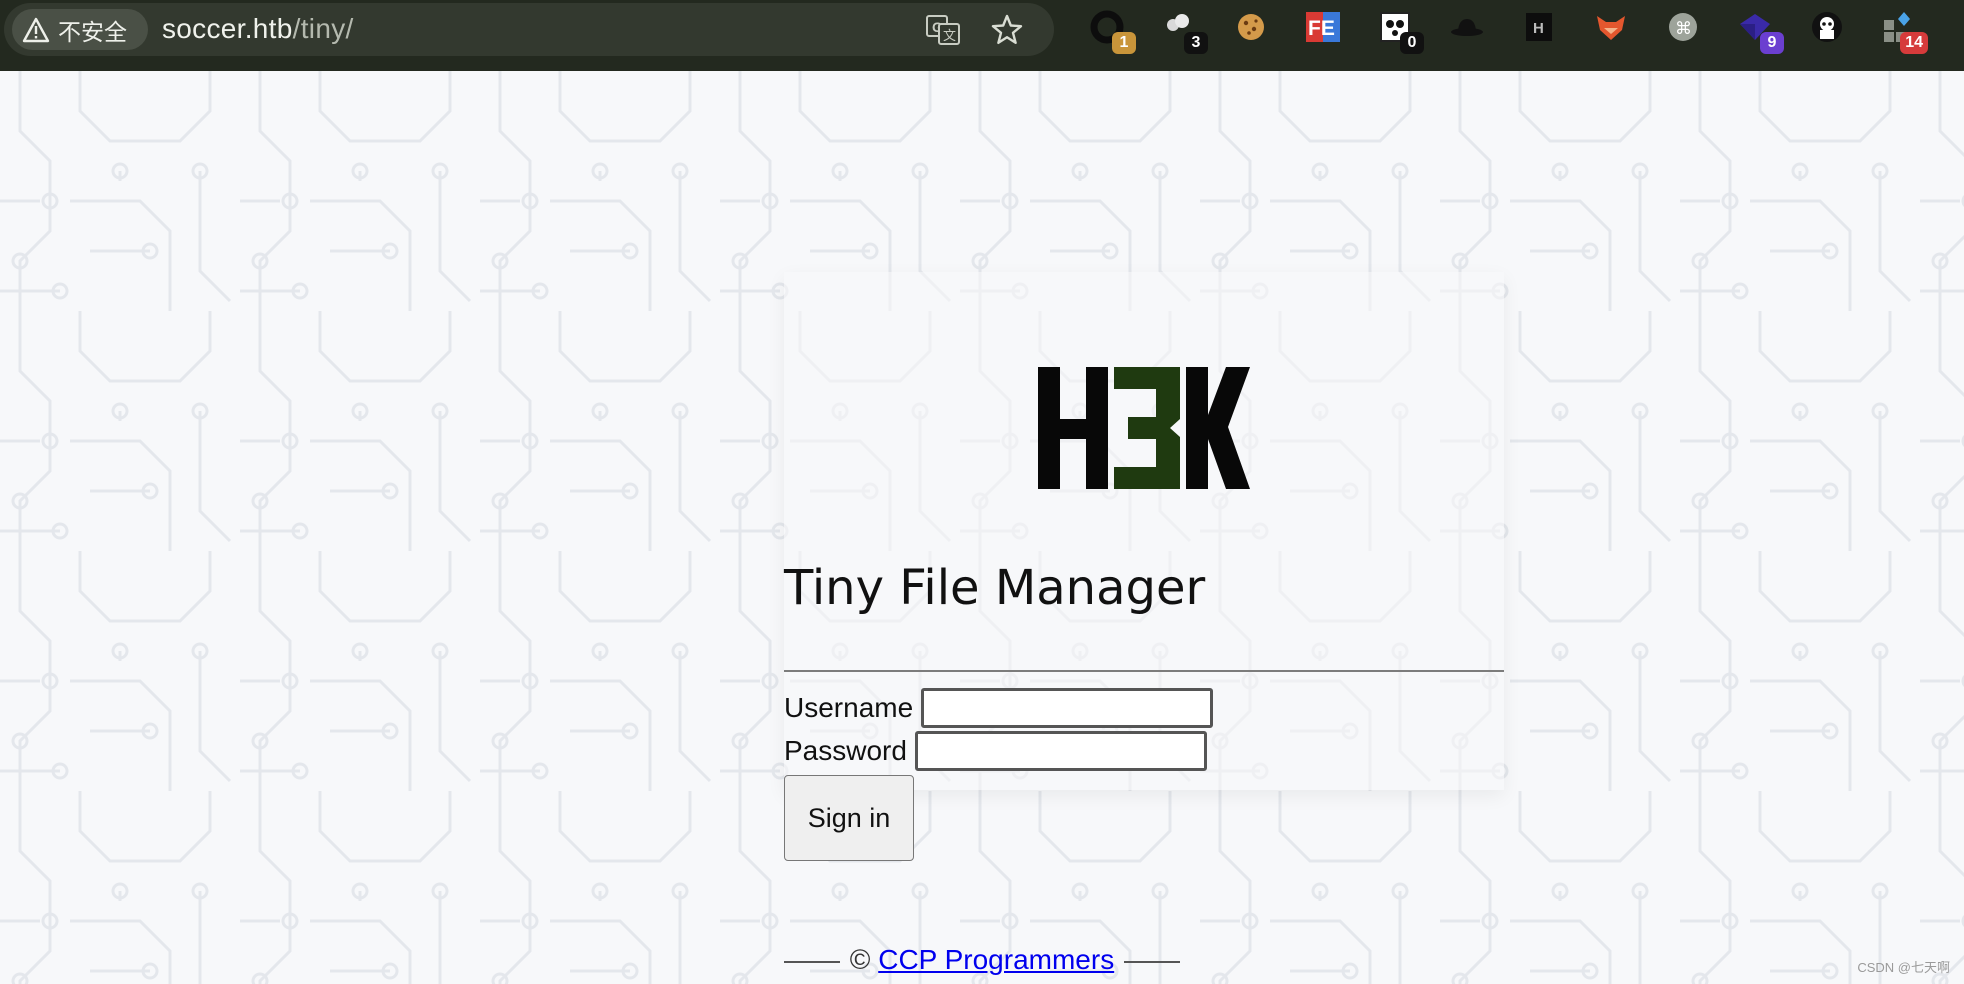  What do you see at coordinates (1904, 31) in the screenshot?
I see `puzzle-icon: 14` at bounding box center [1904, 31].